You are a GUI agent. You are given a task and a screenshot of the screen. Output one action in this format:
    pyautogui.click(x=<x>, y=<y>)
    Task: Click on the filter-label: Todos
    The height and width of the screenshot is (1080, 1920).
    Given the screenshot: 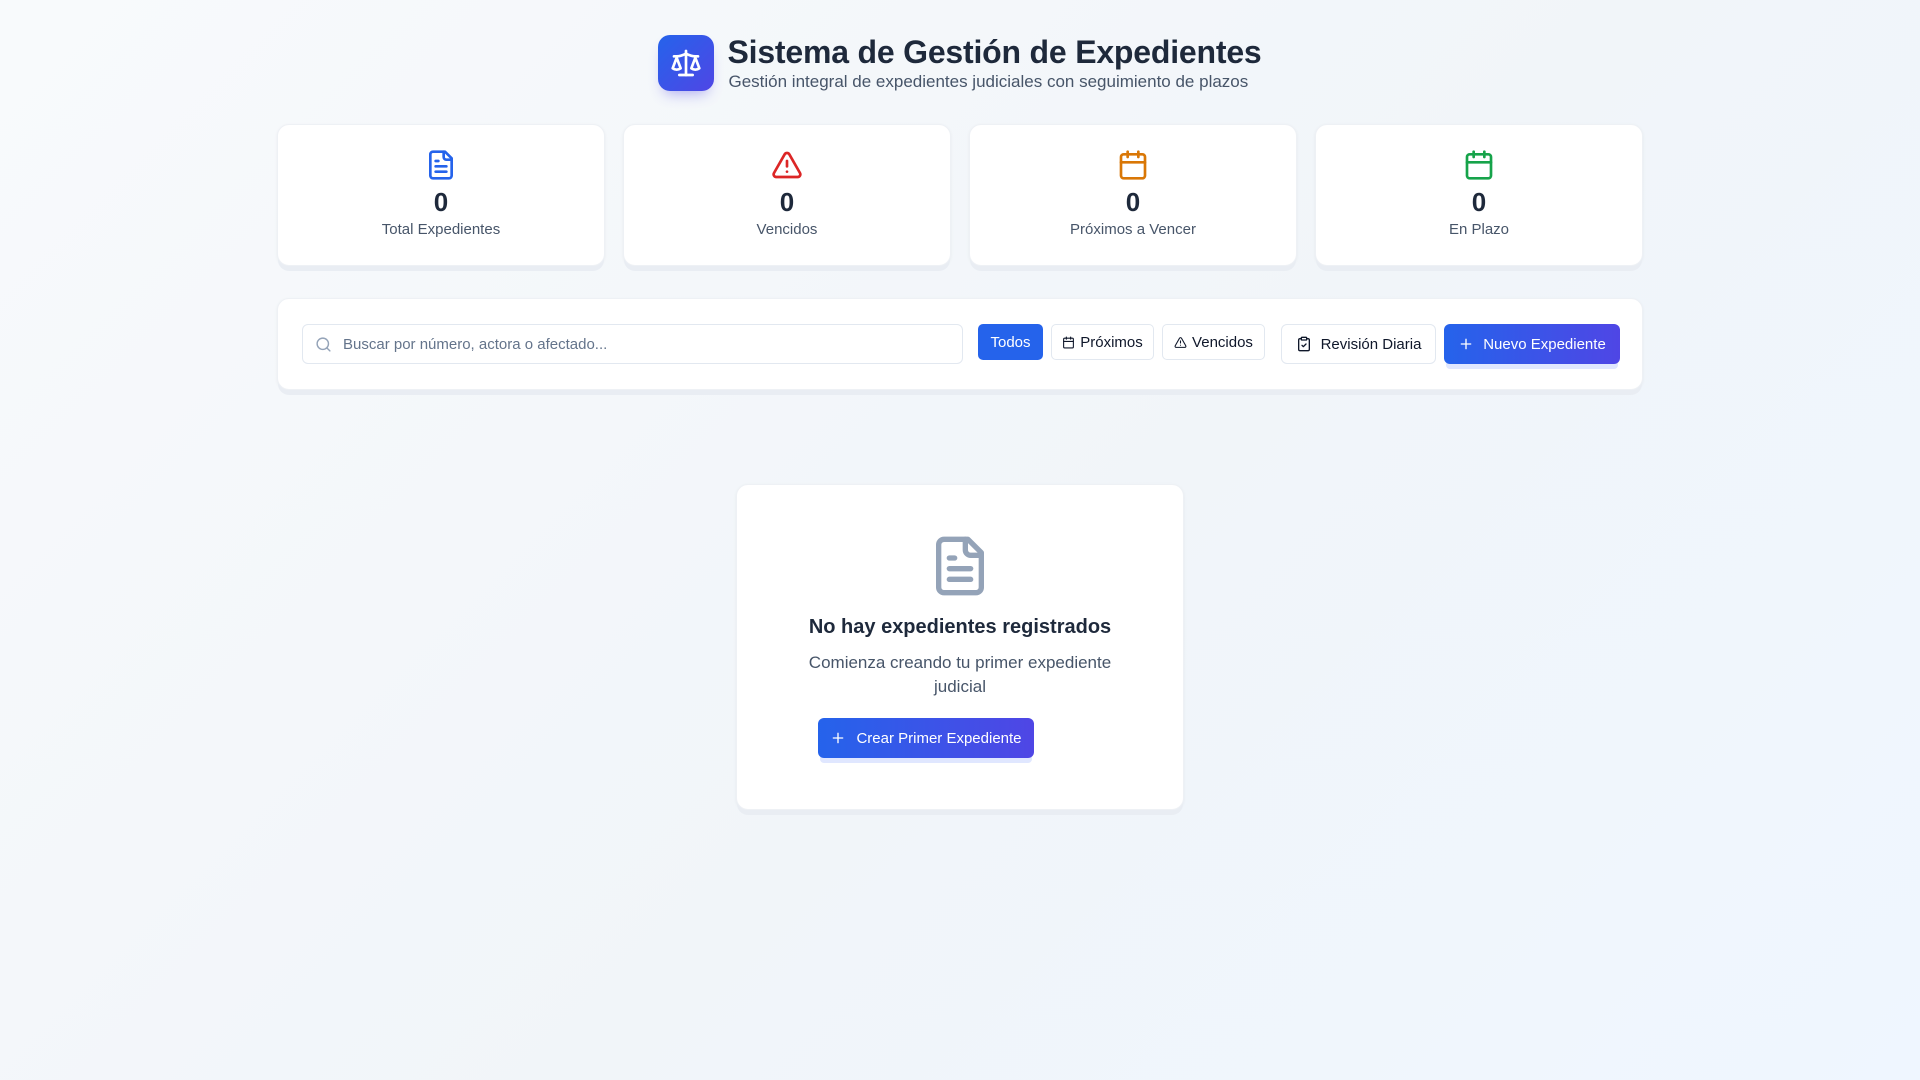 What is the action you would take?
    pyautogui.click(x=1010, y=342)
    